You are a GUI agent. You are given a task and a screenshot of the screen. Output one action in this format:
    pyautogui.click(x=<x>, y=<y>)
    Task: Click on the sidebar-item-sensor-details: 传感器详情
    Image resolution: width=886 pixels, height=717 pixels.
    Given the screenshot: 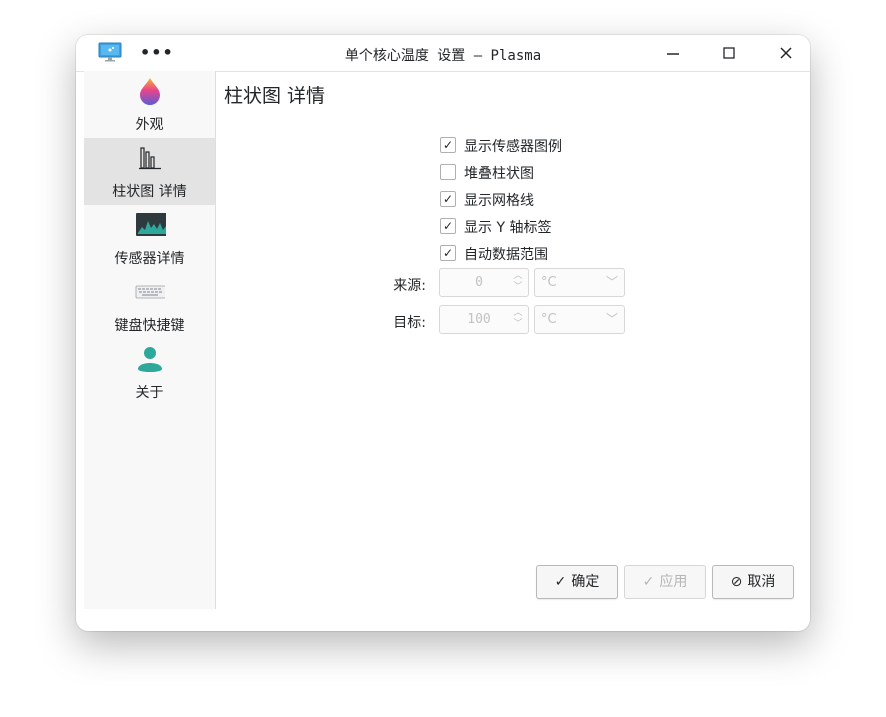 What is the action you would take?
    pyautogui.click(x=149, y=238)
    